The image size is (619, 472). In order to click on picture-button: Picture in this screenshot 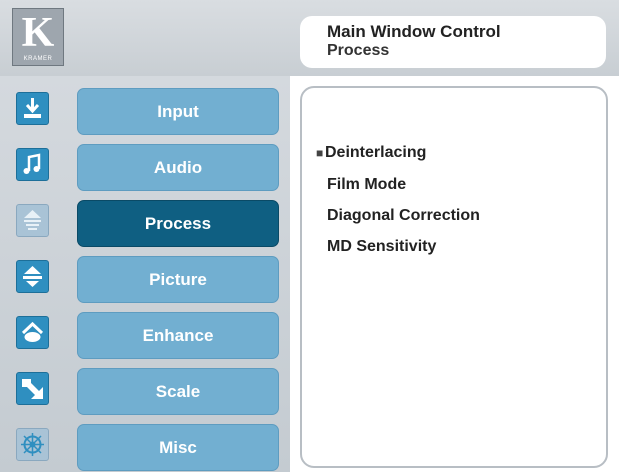, I will do `click(178, 279)`.